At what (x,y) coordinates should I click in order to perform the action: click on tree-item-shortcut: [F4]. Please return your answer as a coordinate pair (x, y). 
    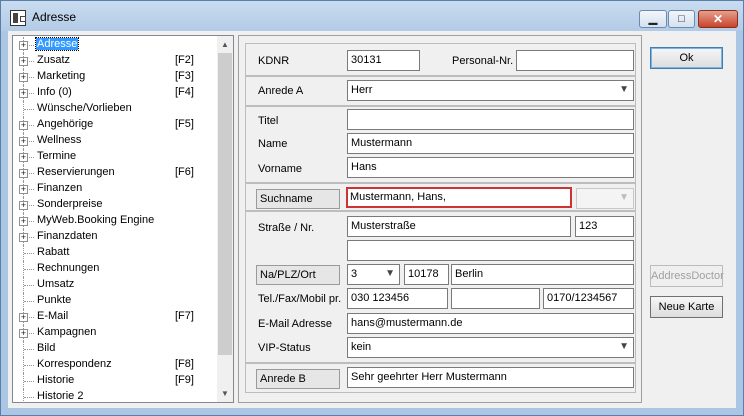
    Looking at the image, I should click on (184, 92).